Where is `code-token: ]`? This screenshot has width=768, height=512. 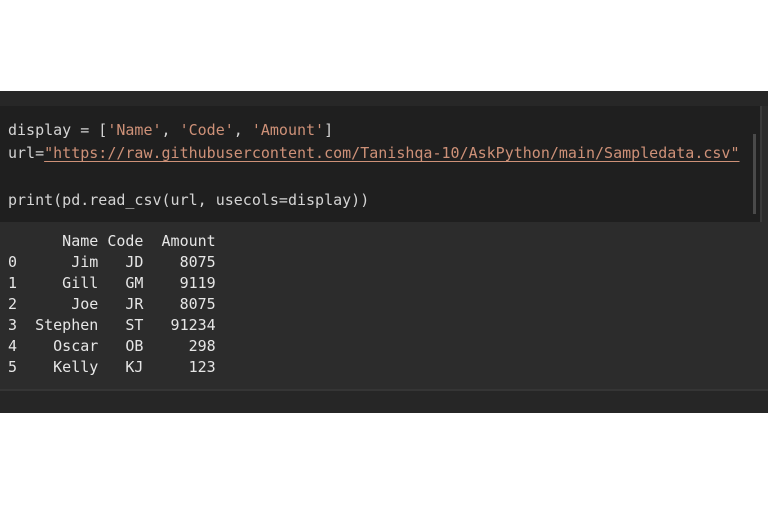
code-token: ] is located at coordinates (329, 130).